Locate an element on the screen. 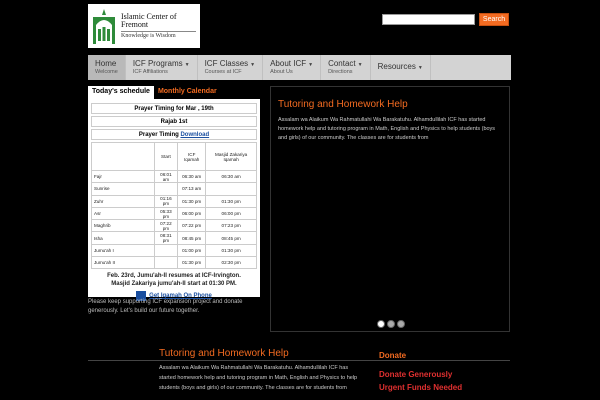 This screenshot has width=600, height=400. icf-iqamah: 01:00 pm is located at coordinates (192, 250).